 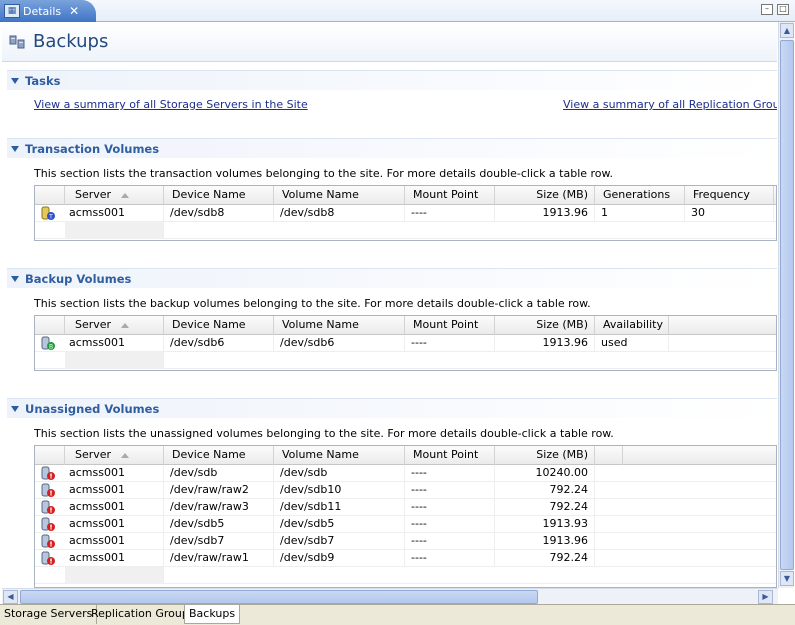 I want to click on cell-volume-name: /dev/sdb9, so click(x=339, y=558).